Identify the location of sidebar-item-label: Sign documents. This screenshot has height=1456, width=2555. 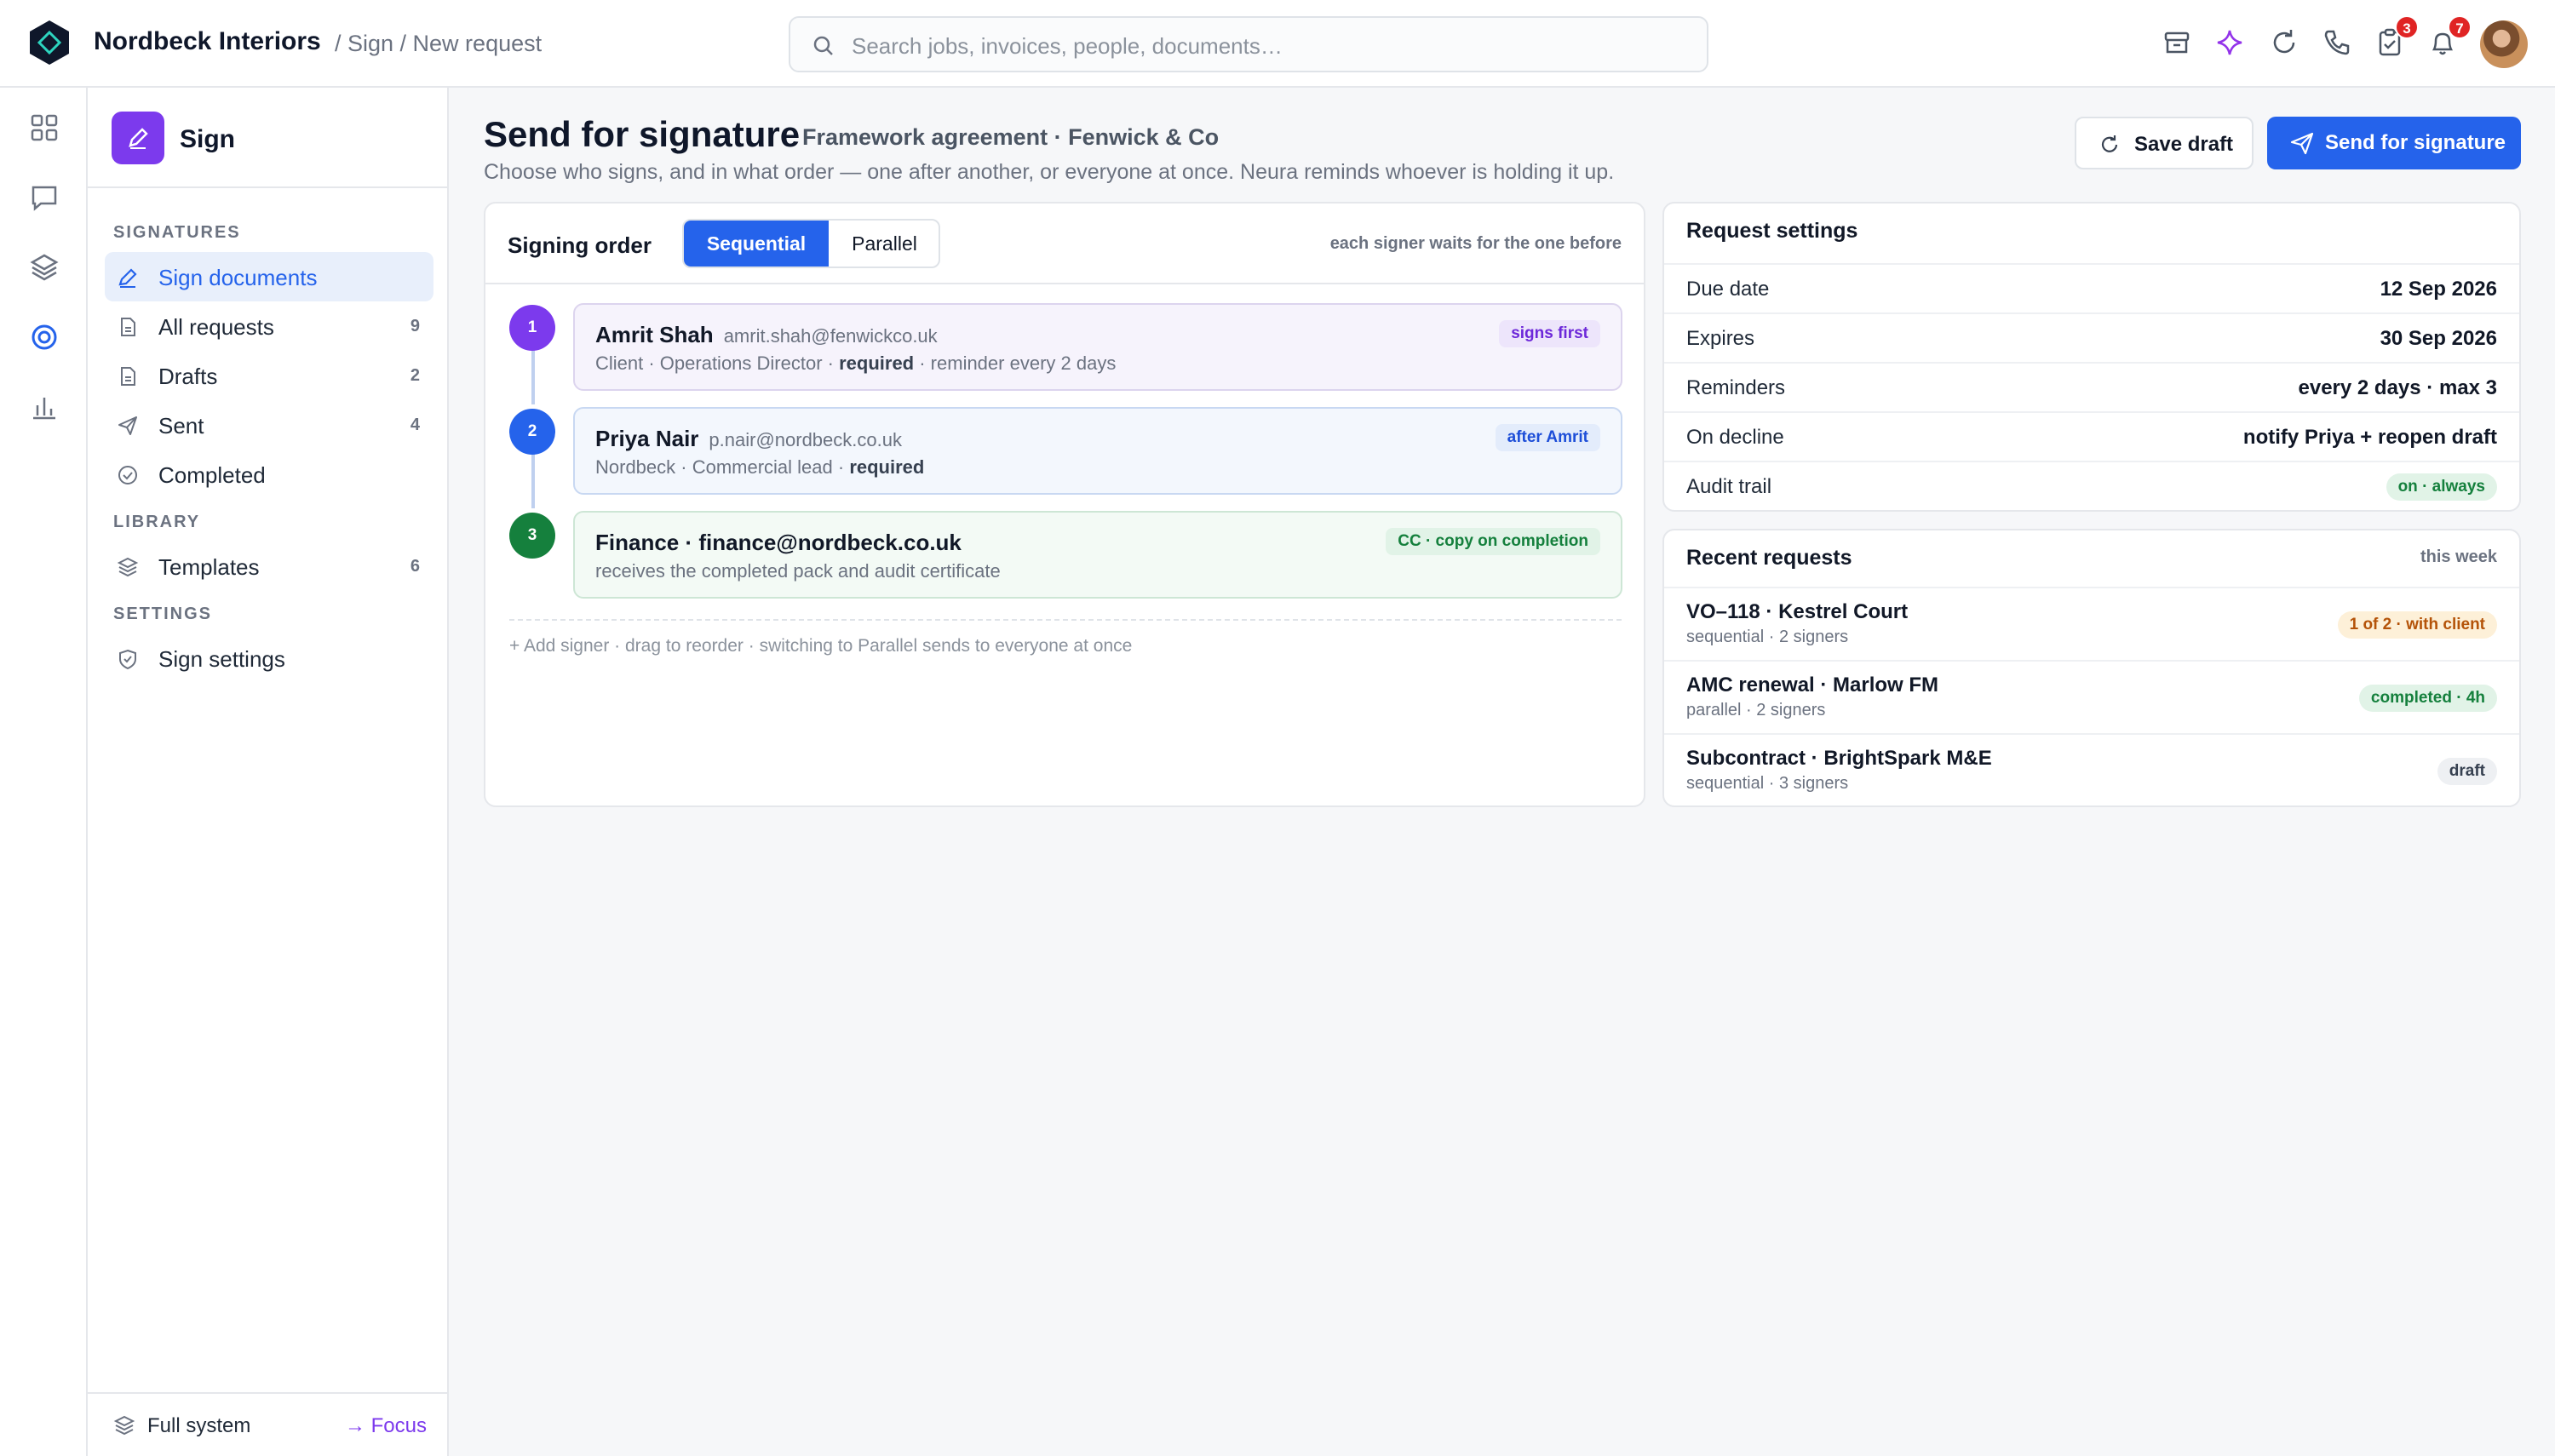
(238, 277).